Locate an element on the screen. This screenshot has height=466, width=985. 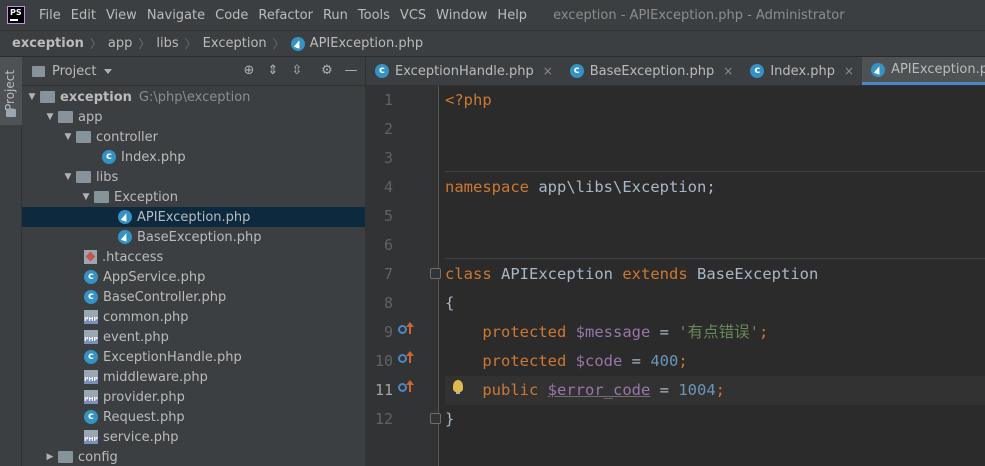
tree-item-exception-folder: ▼ Exception is located at coordinates (193, 197).